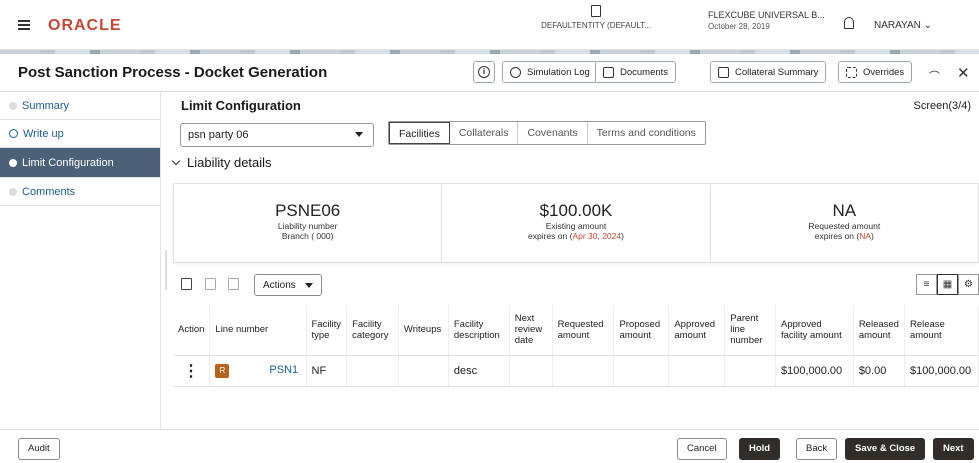 The image size is (979, 463). I want to click on collateral-summary-button: Collateral Summary, so click(768, 72).